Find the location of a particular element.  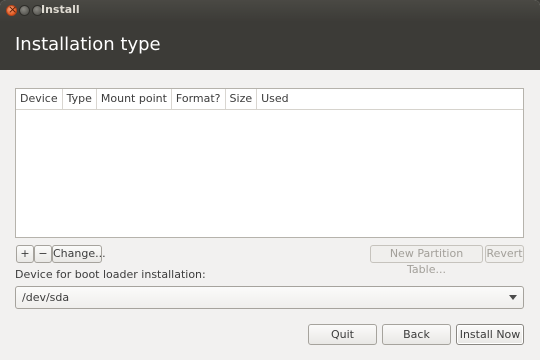

page-header: Installation type is located at coordinates (270, 46).